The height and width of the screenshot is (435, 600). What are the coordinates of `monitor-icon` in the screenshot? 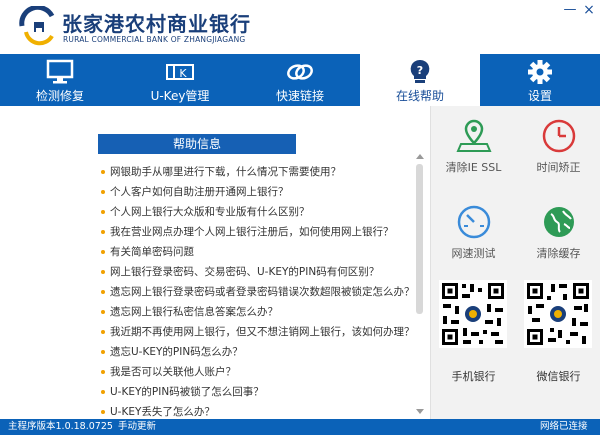 It's located at (60, 71).